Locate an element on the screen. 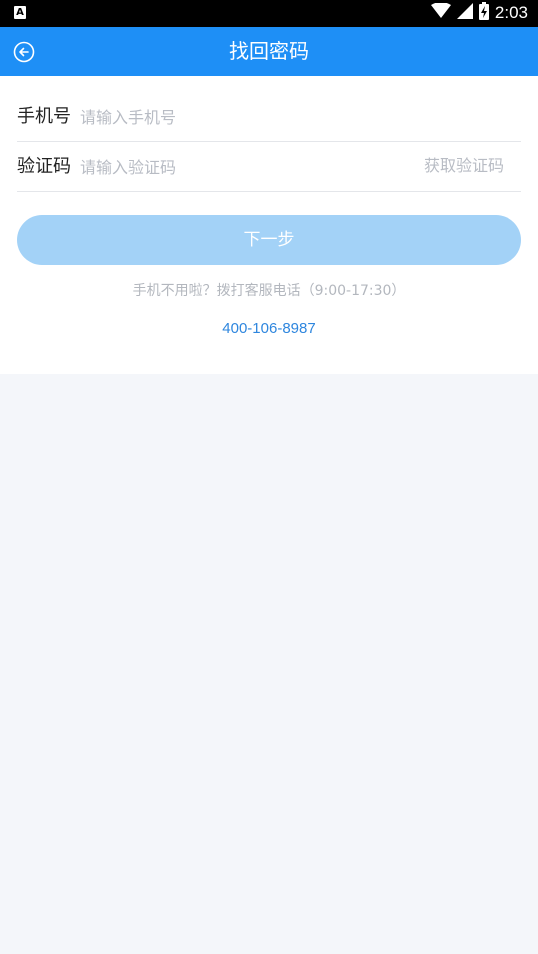  phone-row: 手机号 is located at coordinates (269, 117).